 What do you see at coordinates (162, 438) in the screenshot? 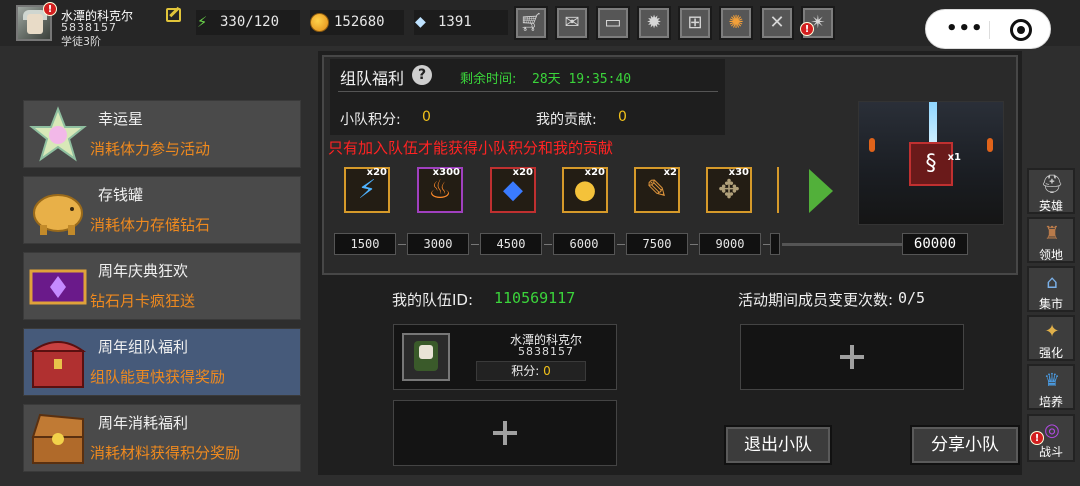
I see `menu-item-consumption-welfare: 周年消耗福利 消耗材料获得积分奖励` at bounding box center [162, 438].